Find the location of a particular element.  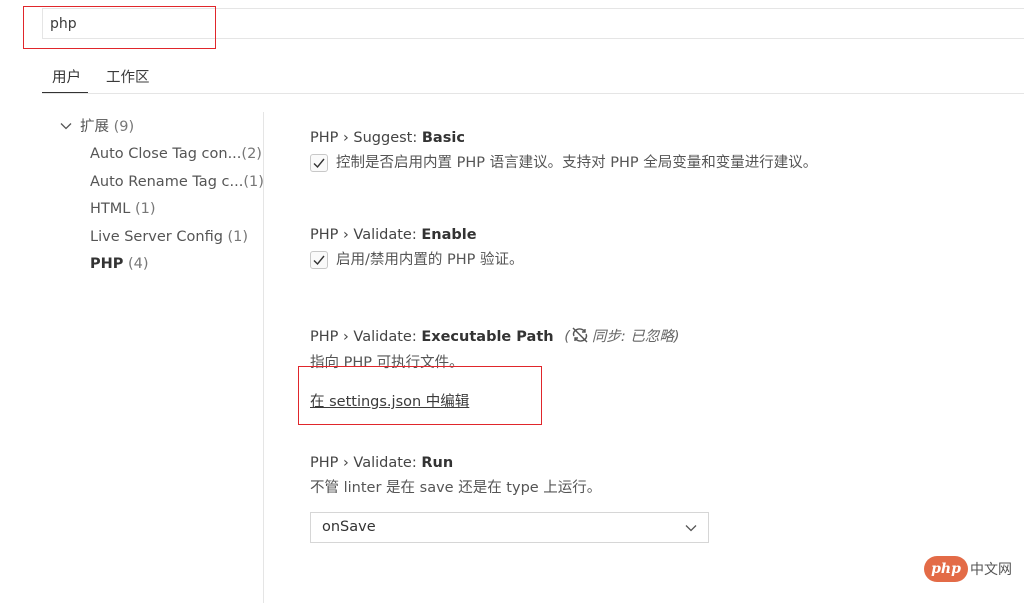

setting-name: Run is located at coordinates (437, 463).